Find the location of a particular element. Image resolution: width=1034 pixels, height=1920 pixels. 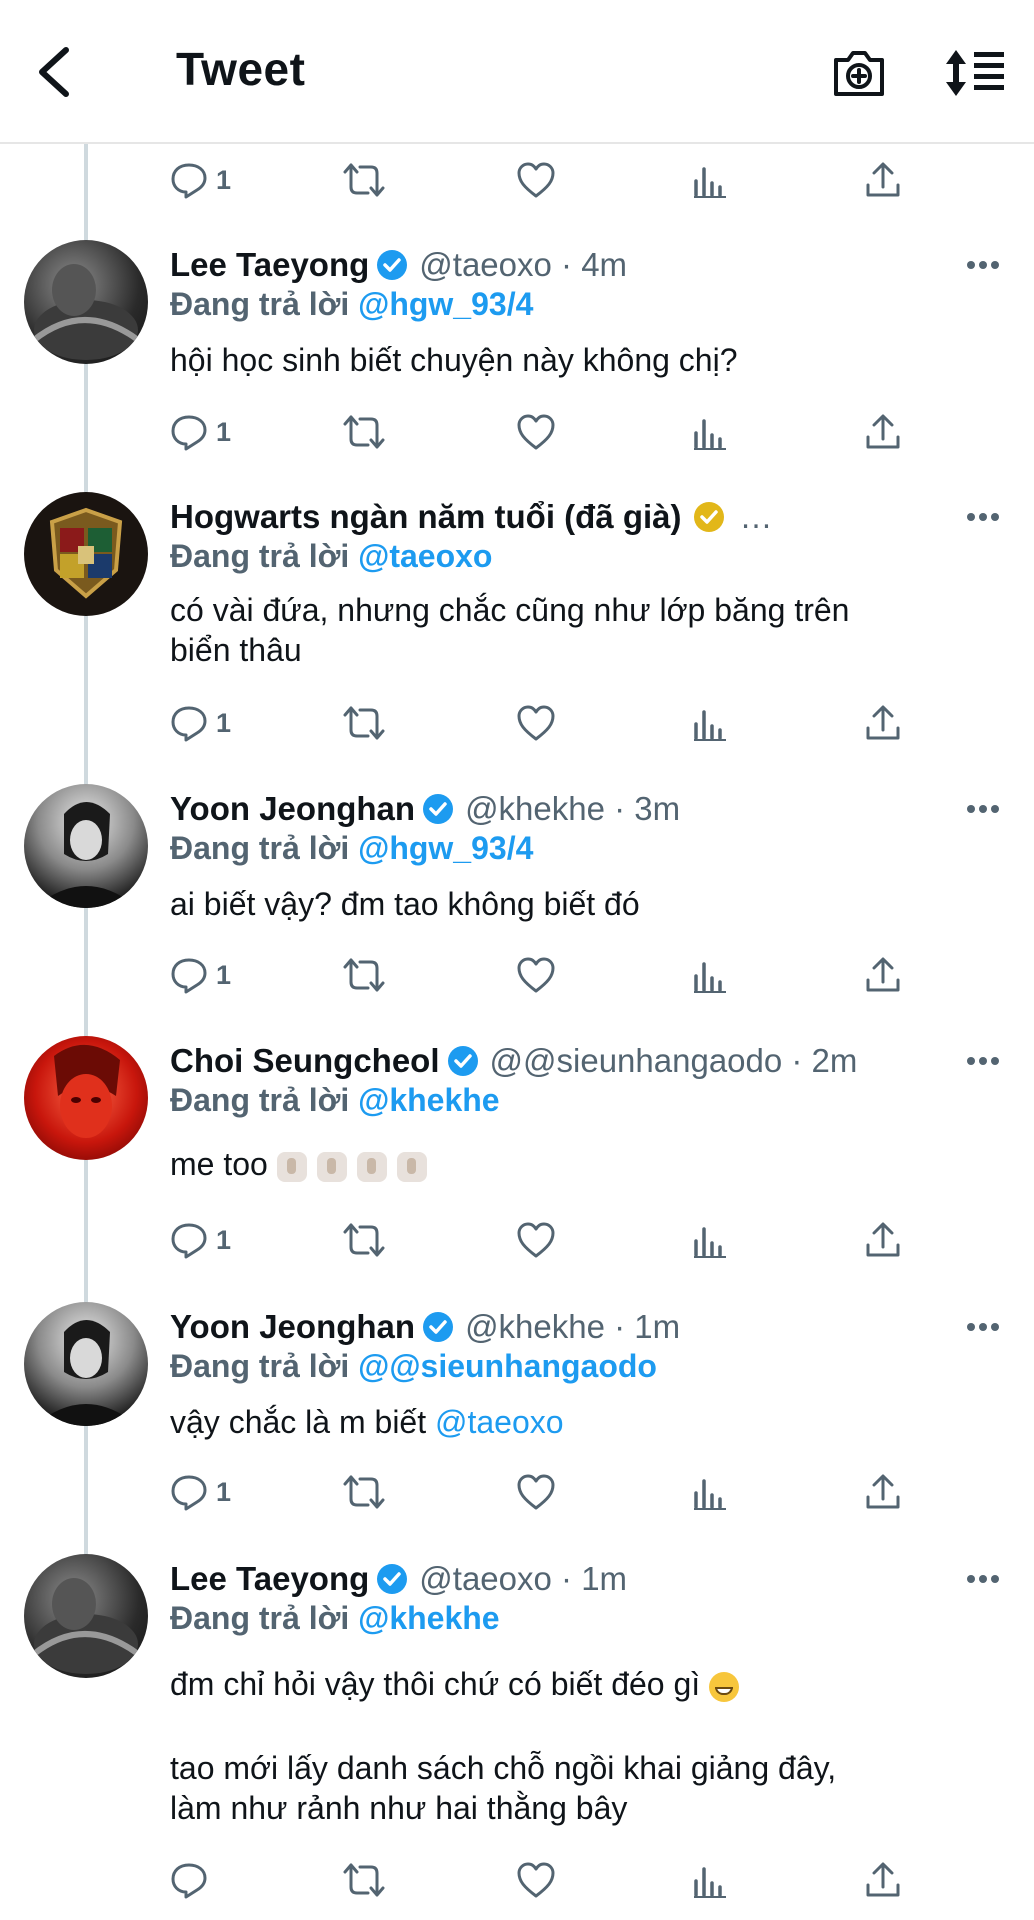

tweet-header: Lee Taeyong @taeoxo · 1m is located at coordinates (398, 1579).